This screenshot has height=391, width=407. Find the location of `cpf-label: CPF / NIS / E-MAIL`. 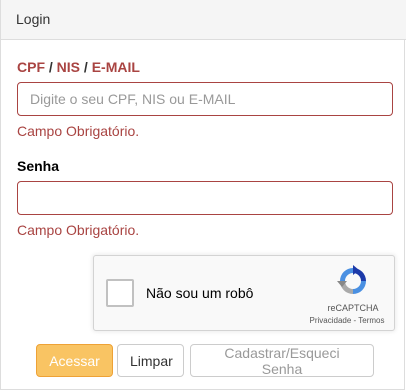

cpf-label: CPF / NIS / E-MAIL is located at coordinates (78, 67).